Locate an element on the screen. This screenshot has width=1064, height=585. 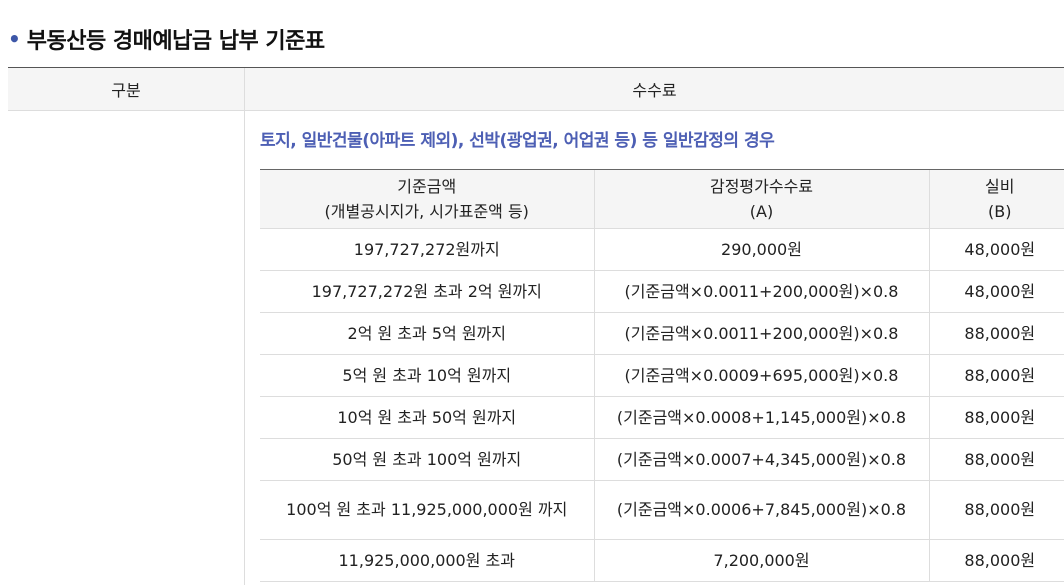
header-appraisal-fee: 감정평가수수료 (A) is located at coordinates (761, 199).